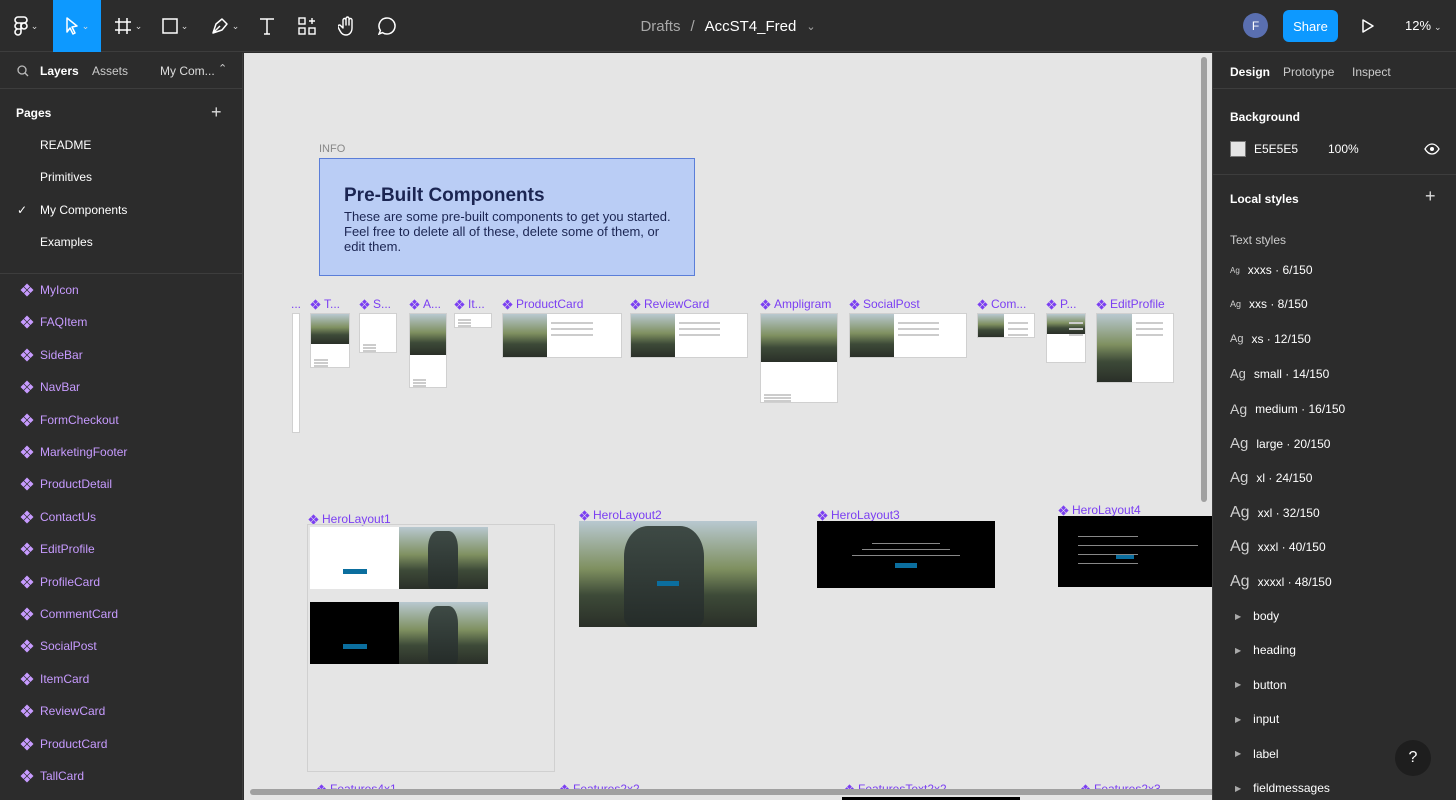 The height and width of the screenshot is (800, 1456). What do you see at coordinates (225, 26) in the screenshot?
I see `pen-tool-button: ⌄` at bounding box center [225, 26].